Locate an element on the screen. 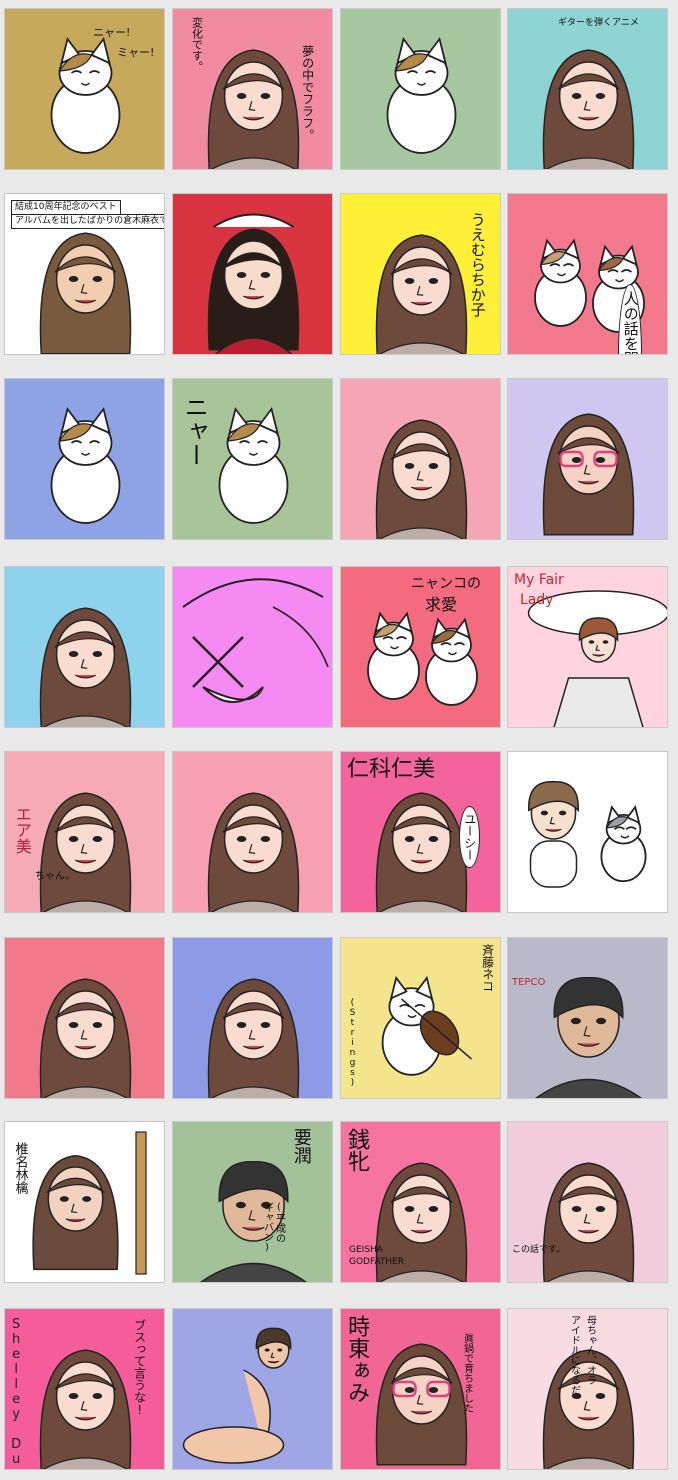 The height and width of the screenshot is (1480, 678). sticker-caption: ニャー is located at coordinates (194, 431).